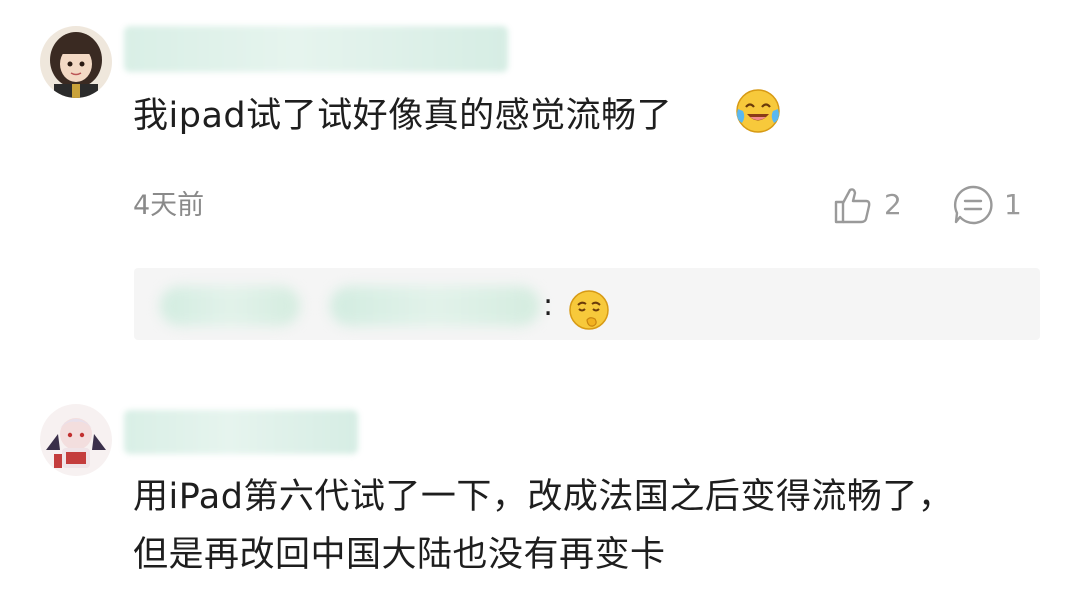 This screenshot has height=612, width=1076. I want to click on thumbs-up-icon, so click(853, 205).